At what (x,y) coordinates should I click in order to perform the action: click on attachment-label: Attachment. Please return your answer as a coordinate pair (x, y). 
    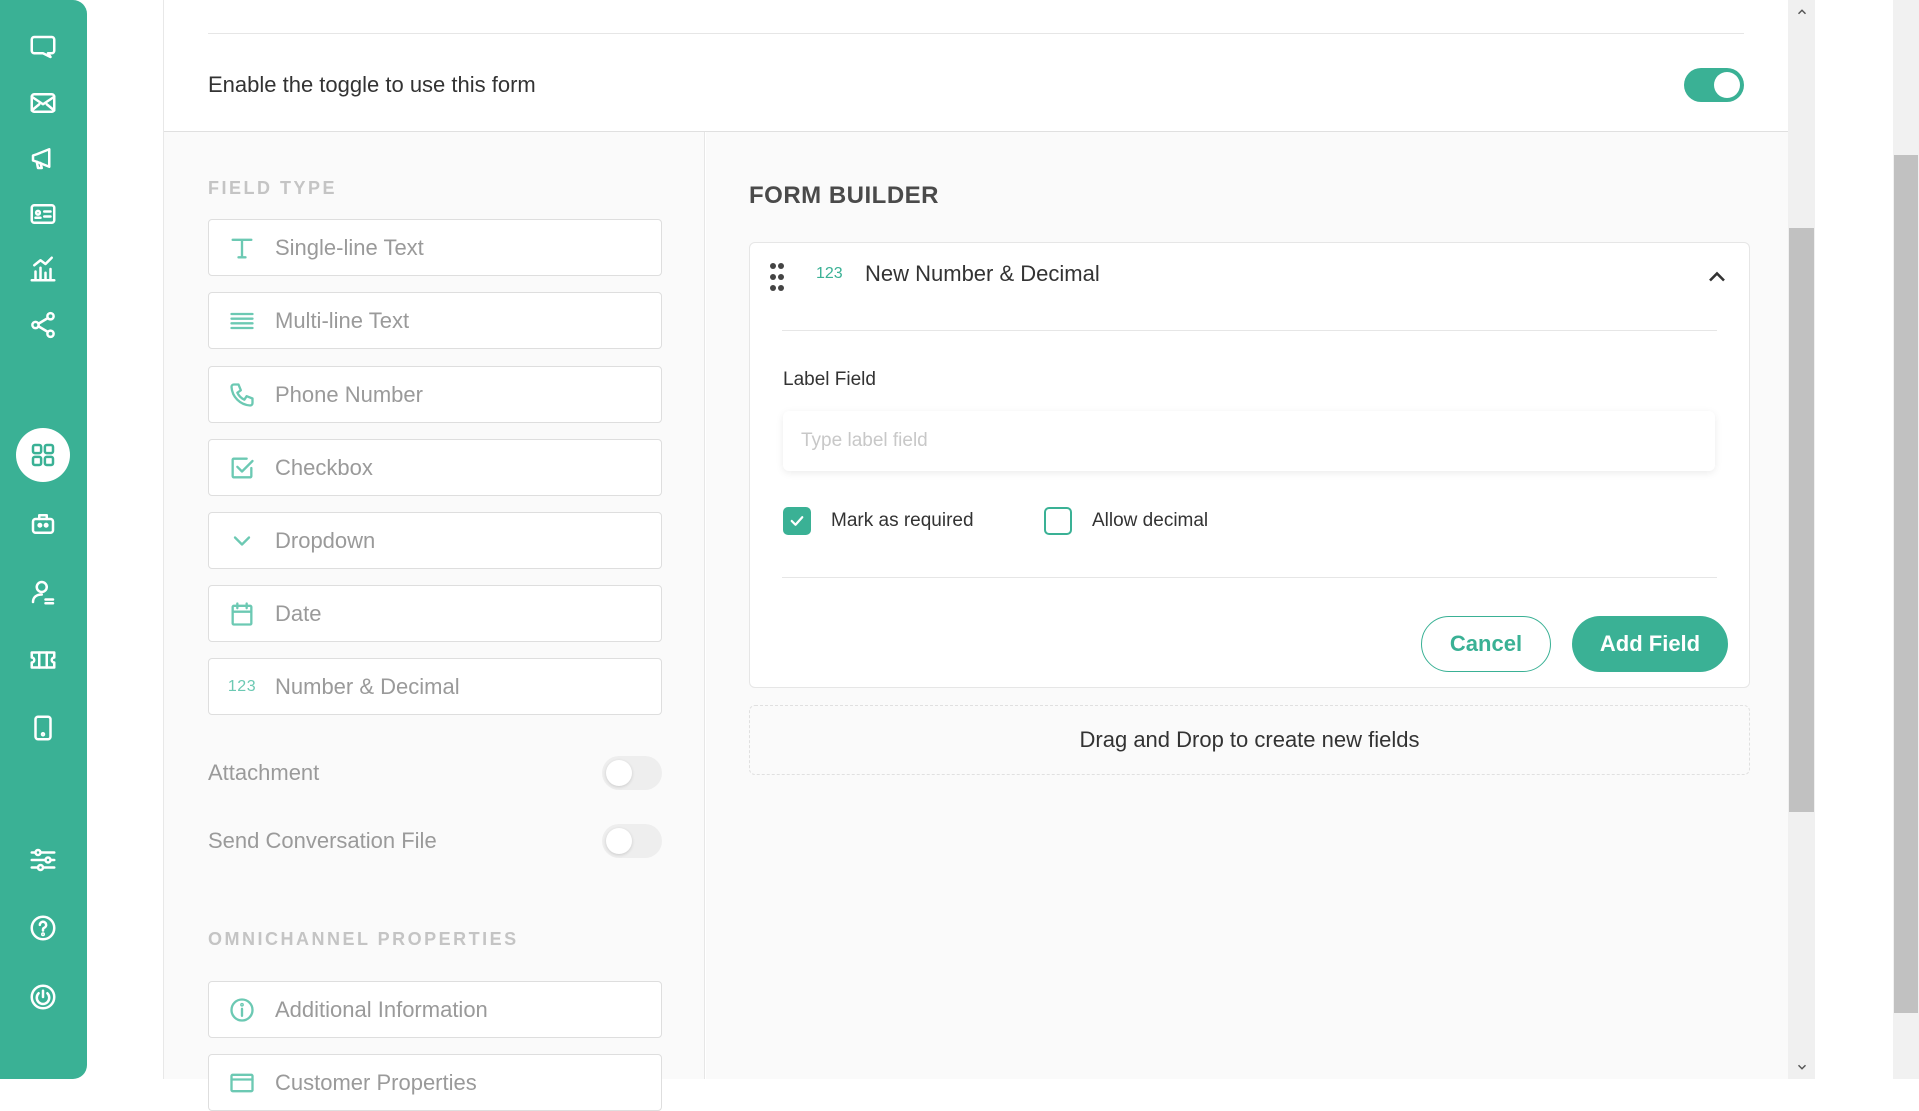
    Looking at the image, I should click on (264, 772).